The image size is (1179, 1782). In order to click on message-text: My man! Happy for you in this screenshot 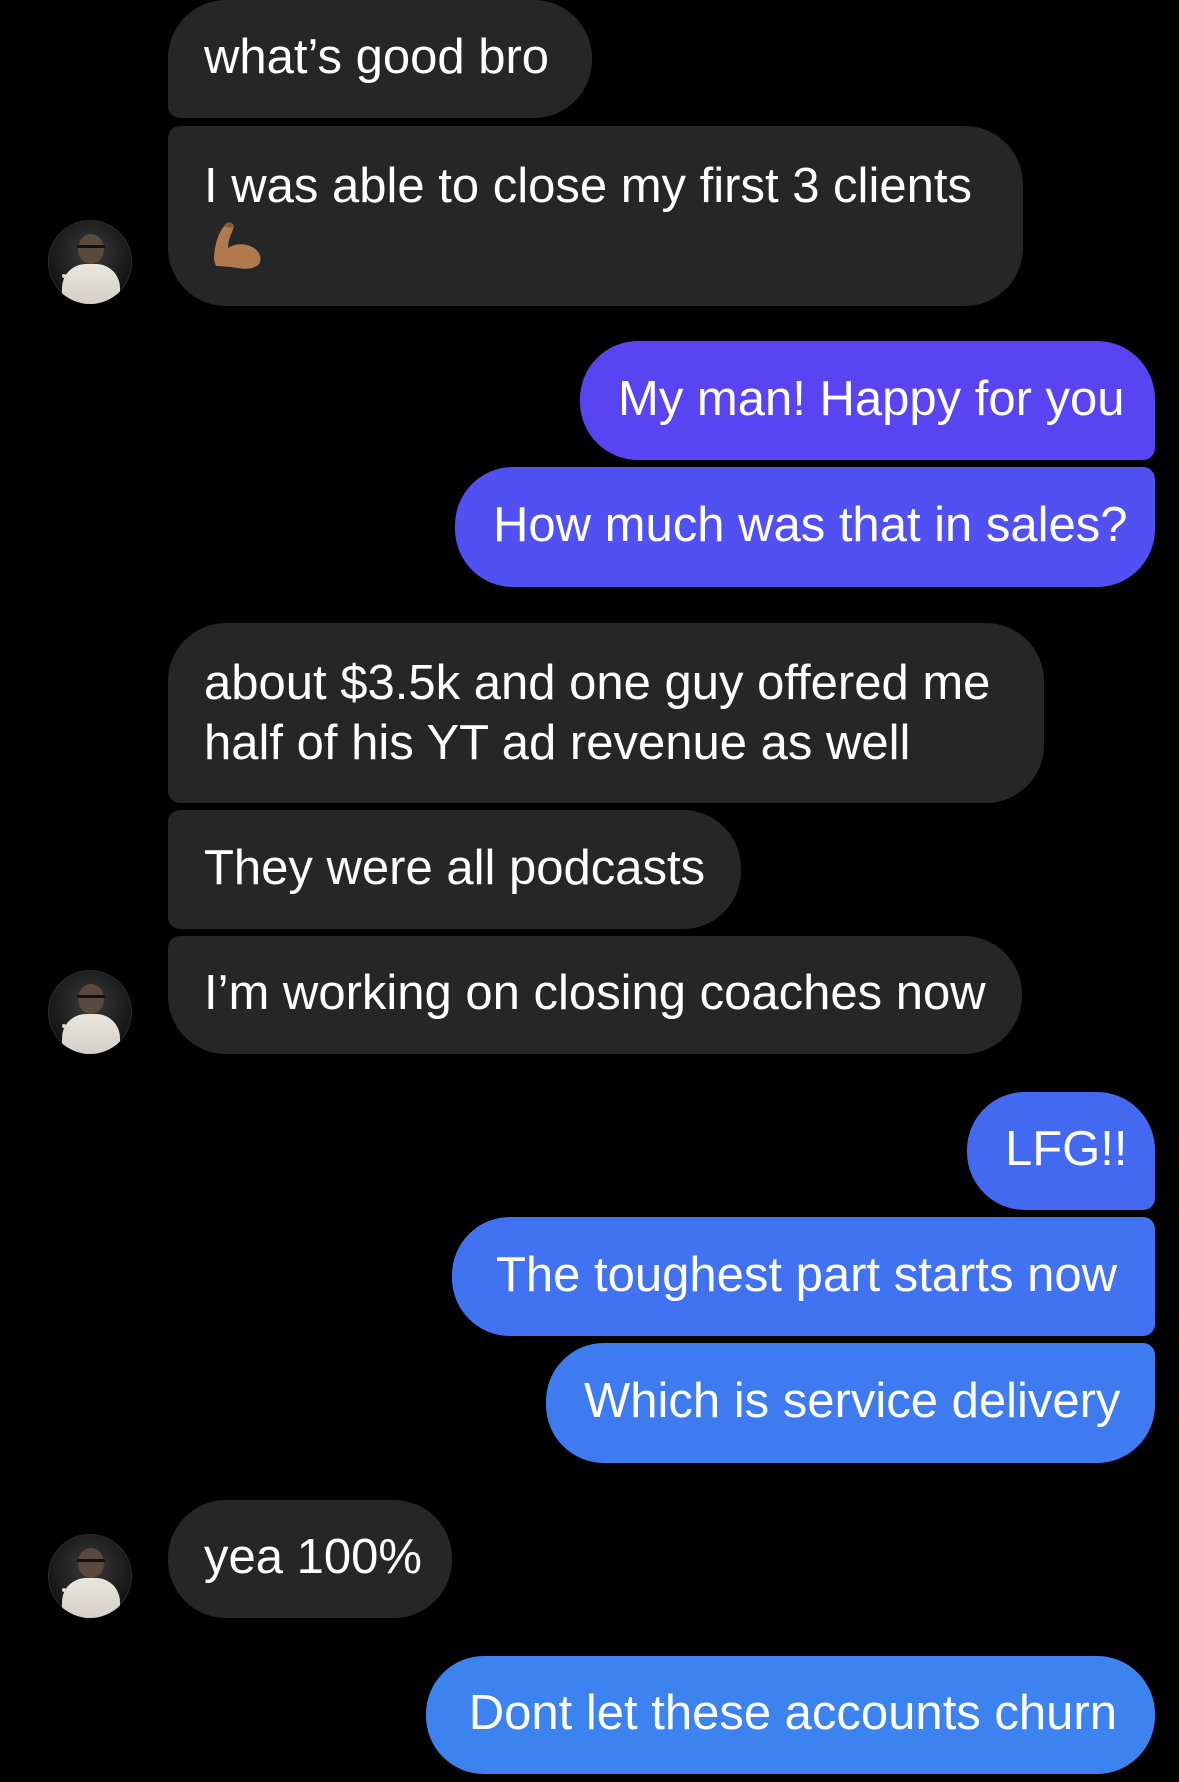, I will do `click(871, 399)`.